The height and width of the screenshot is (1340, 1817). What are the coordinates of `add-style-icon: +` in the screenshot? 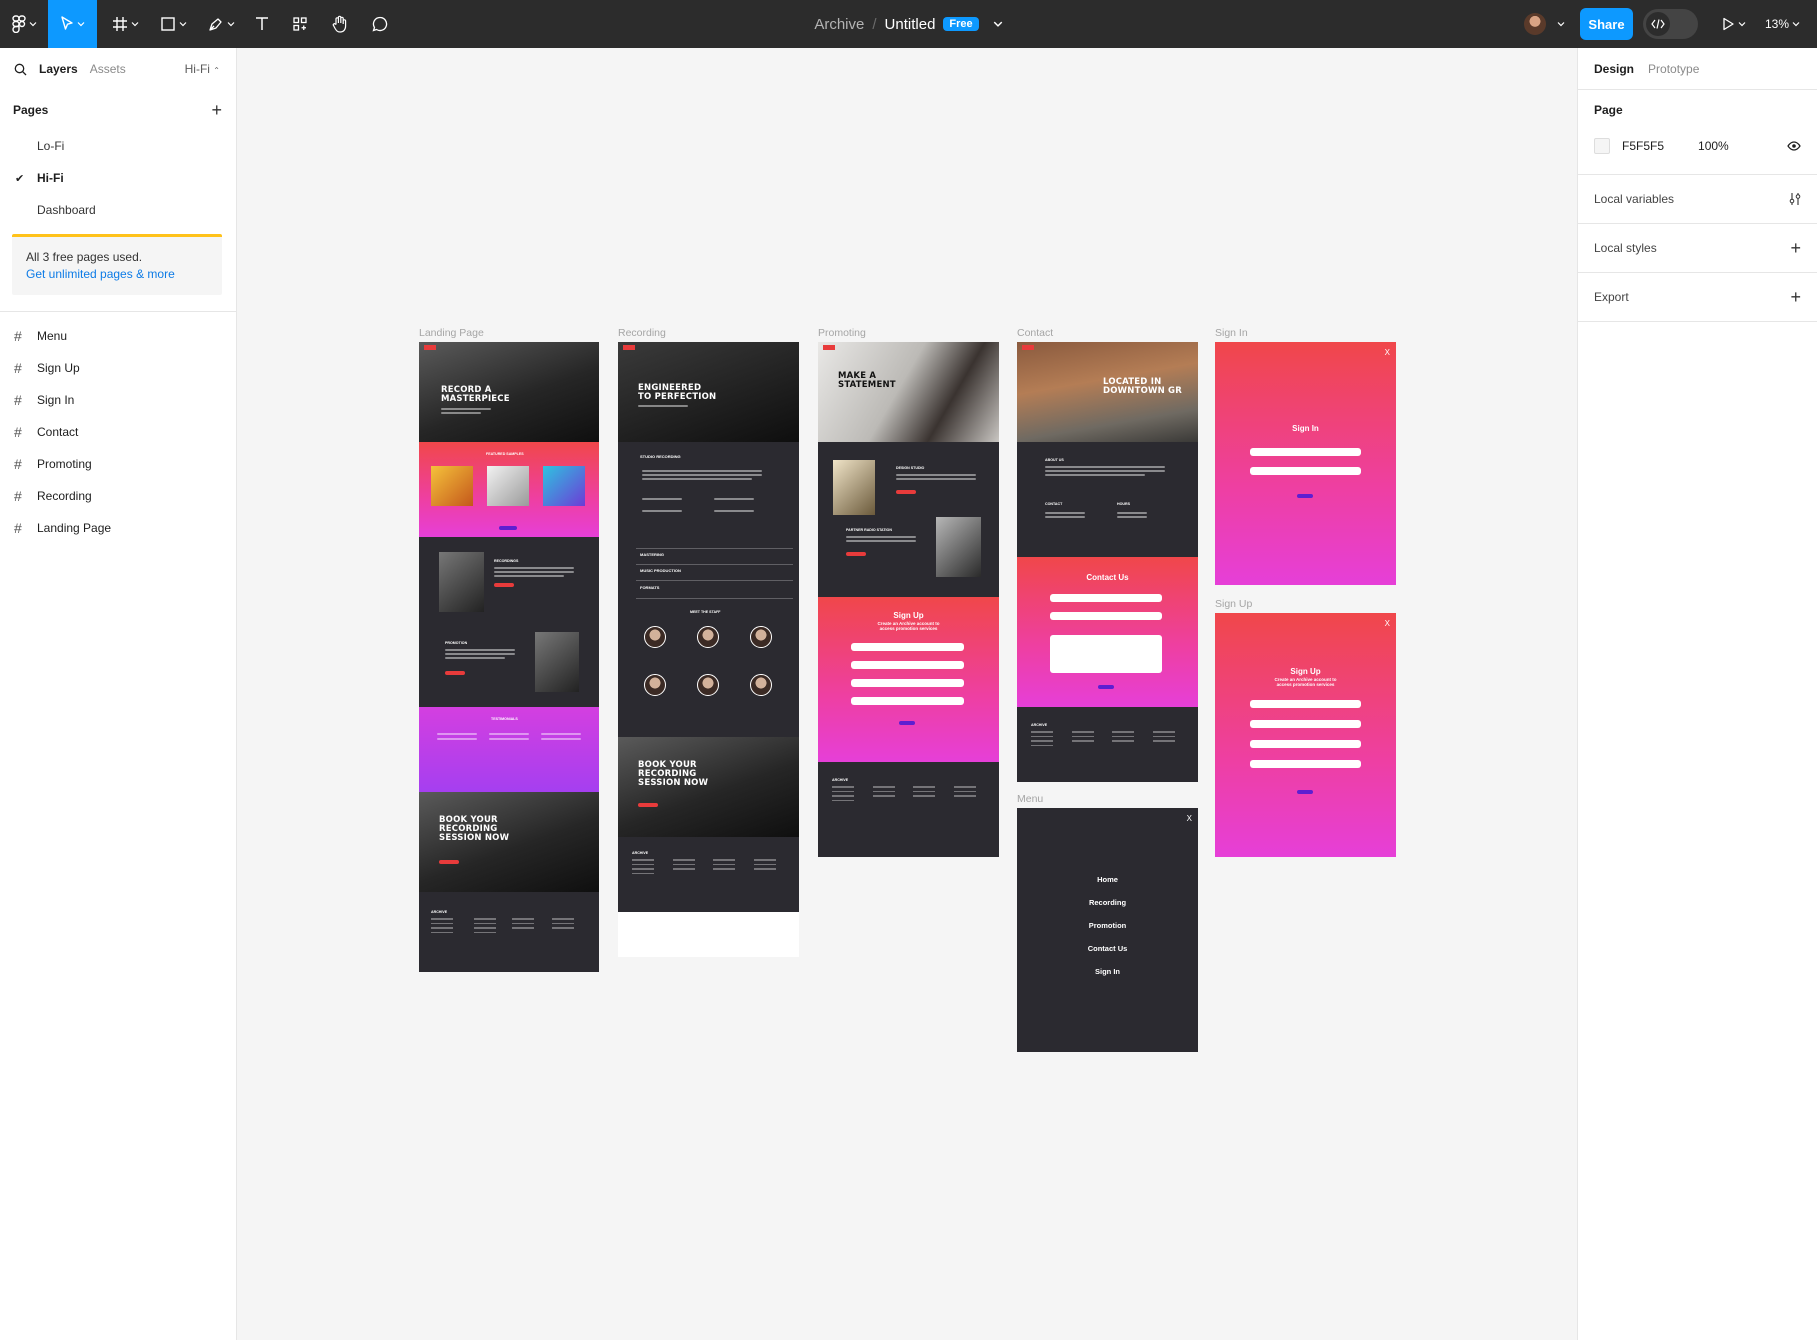 It's located at (1795, 248).